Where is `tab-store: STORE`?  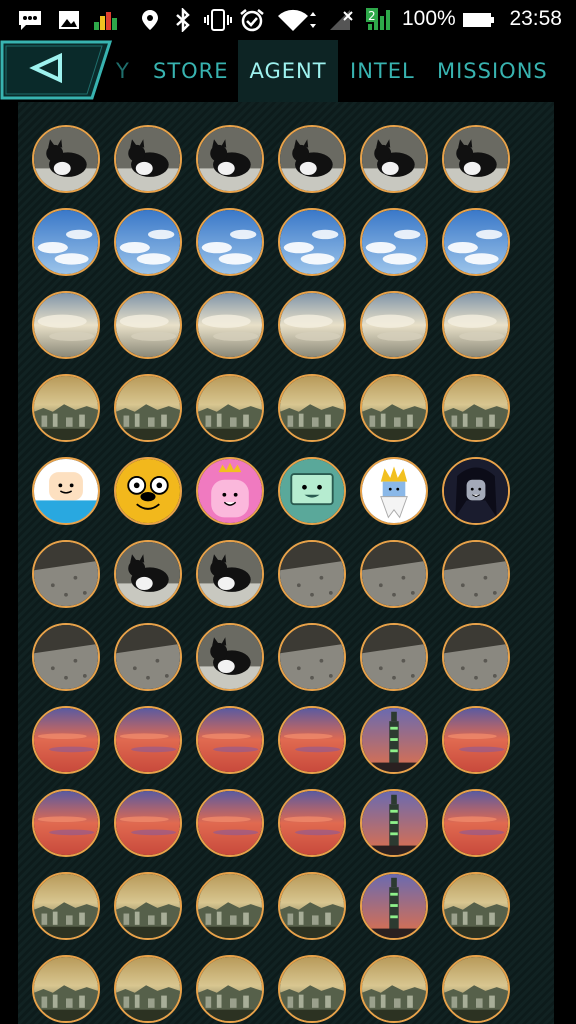
tab-store: STORE is located at coordinates (193, 71).